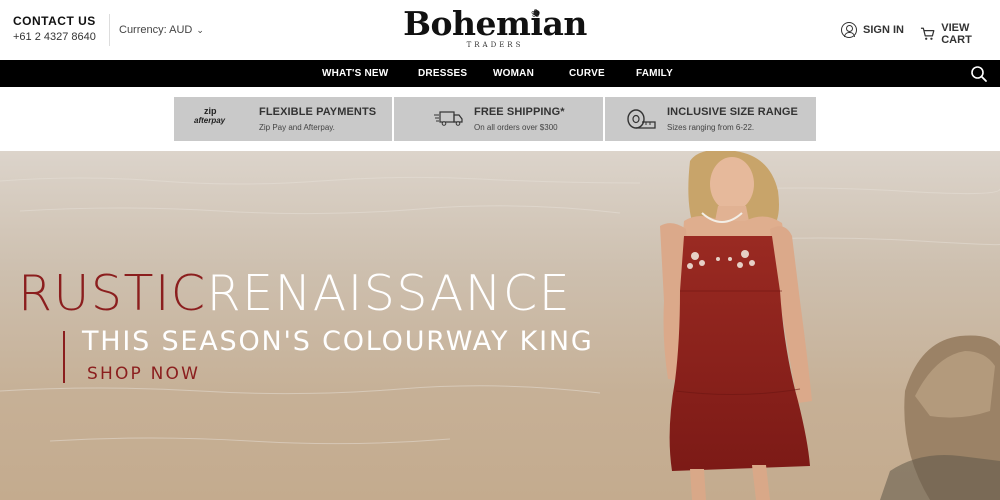  What do you see at coordinates (536, 14) in the screenshot?
I see `flower-icon: ❀` at bounding box center [536, 14].